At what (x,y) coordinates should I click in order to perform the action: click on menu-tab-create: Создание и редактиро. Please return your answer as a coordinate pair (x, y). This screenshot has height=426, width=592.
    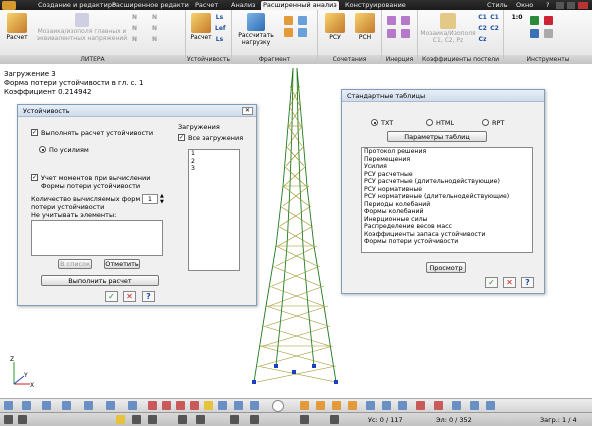
    Looking at the image, I should click on (77, 5).